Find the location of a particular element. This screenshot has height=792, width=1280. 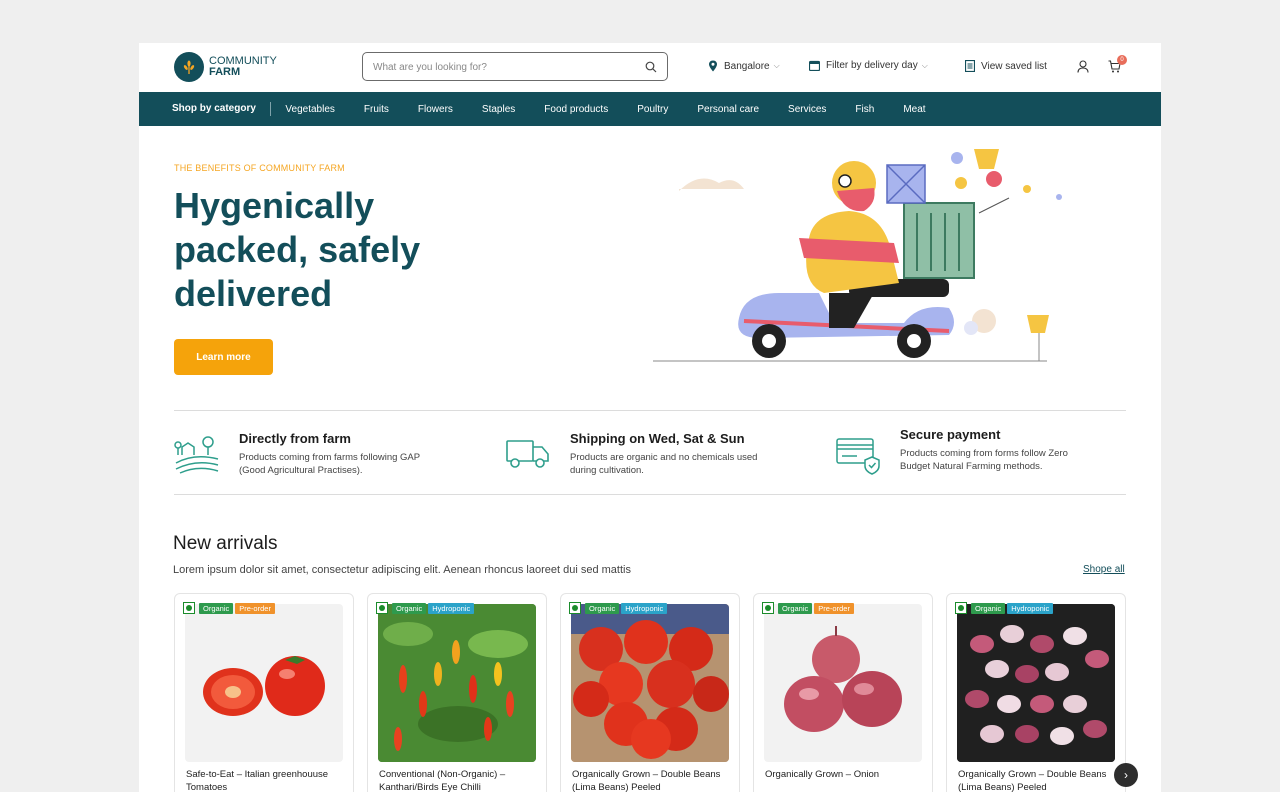

nav-item-services: Services is located at coordinates (807, 109).